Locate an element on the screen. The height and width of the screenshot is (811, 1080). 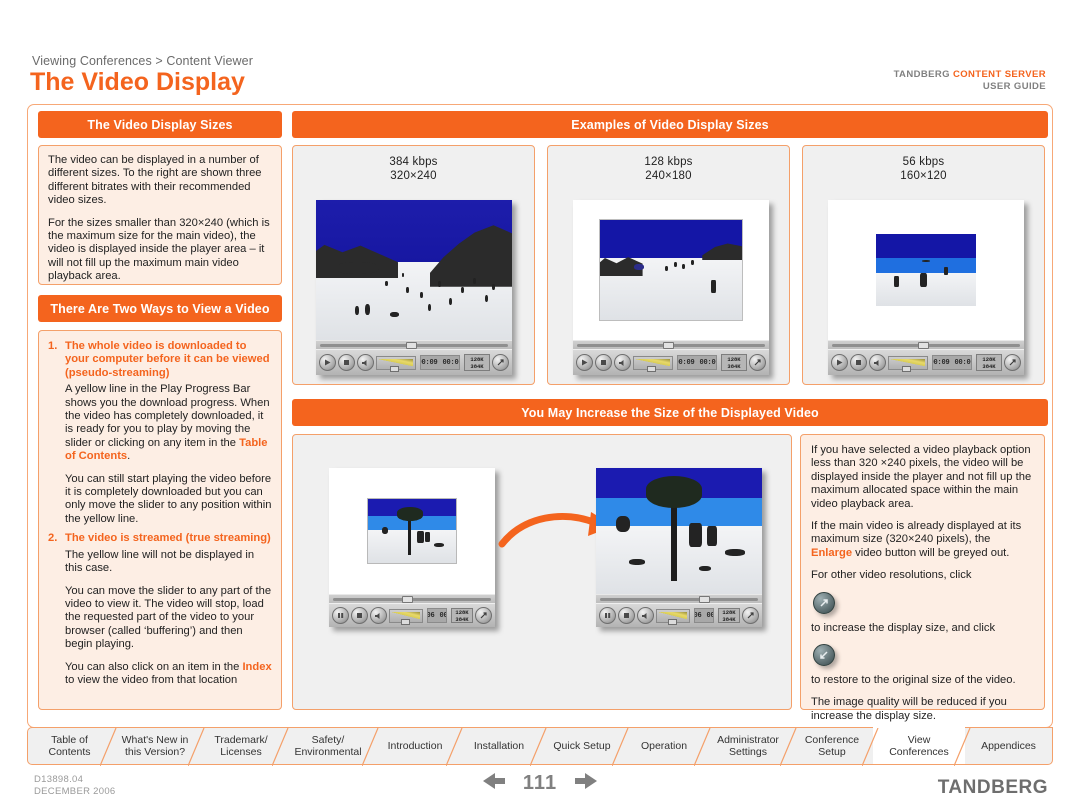
example-card-2-caption: 128 kbps 240×180 is located at coordinates (668, 164).